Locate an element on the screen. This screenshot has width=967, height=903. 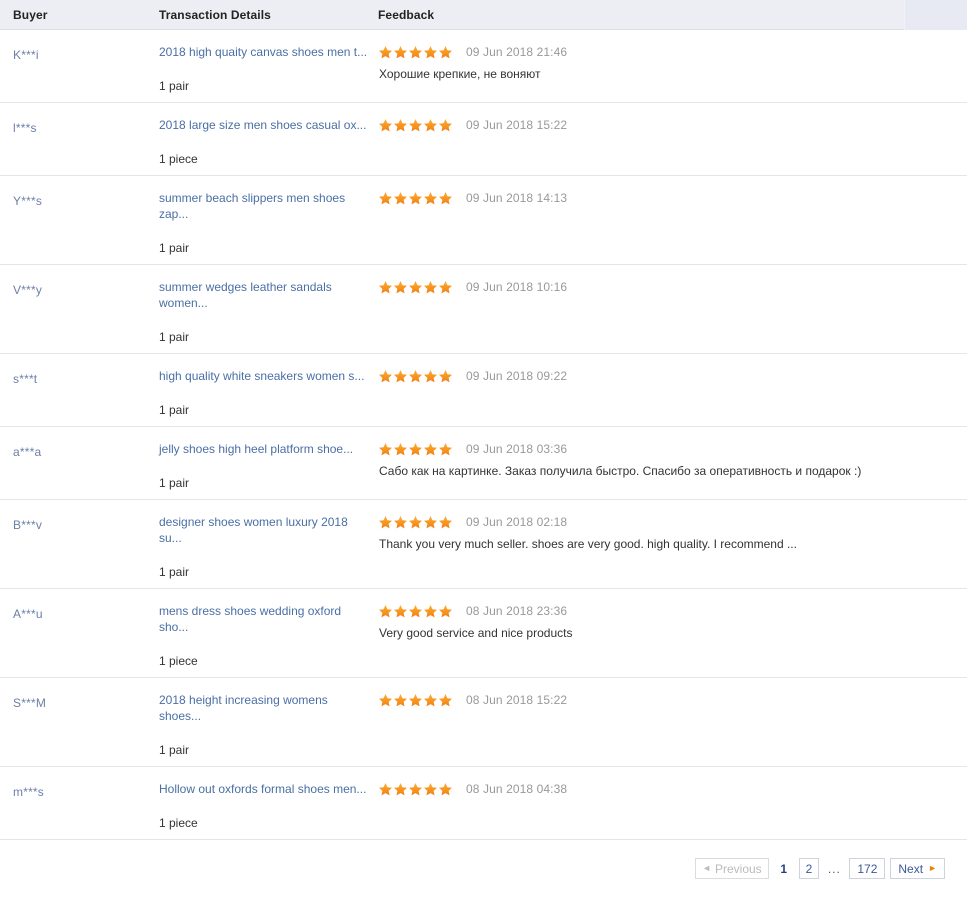
feedback-header: 08 Jun 2018 23:36 is located at coordinates (672, 611).